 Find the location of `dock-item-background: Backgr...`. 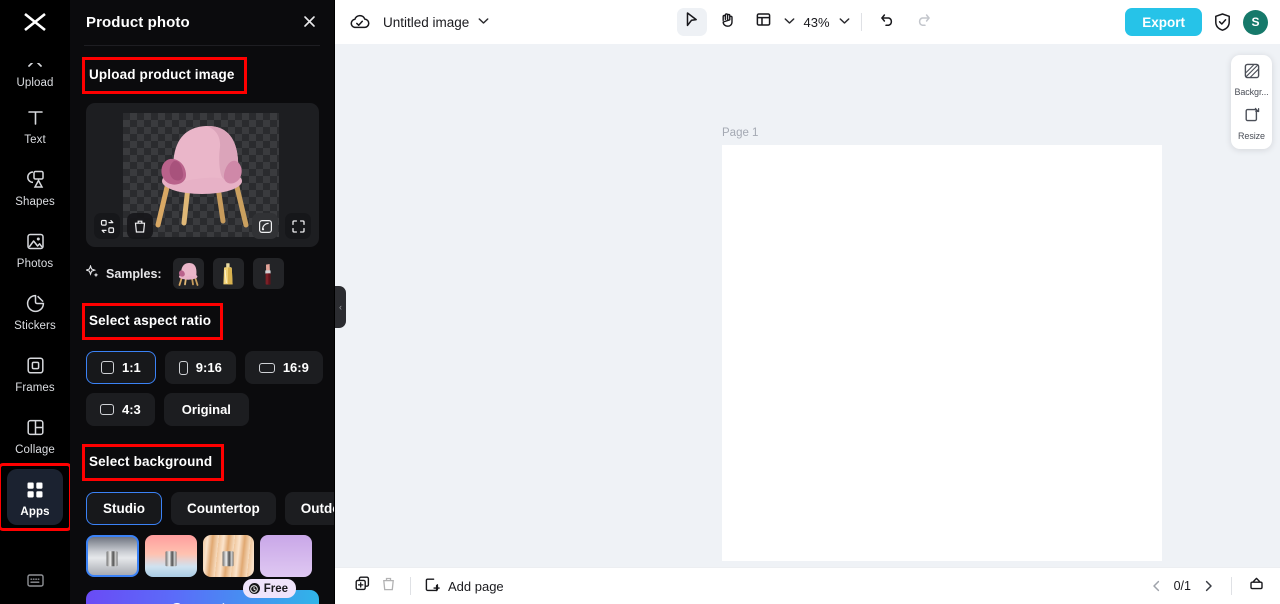

dock-item-background: Backgr... is located at coordinates (1251, 79).